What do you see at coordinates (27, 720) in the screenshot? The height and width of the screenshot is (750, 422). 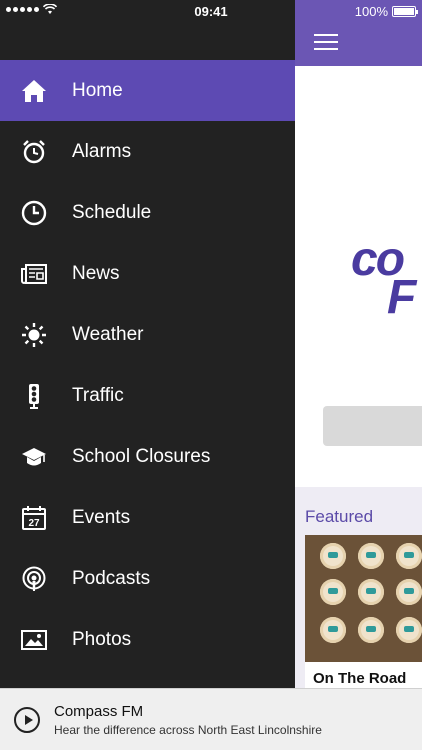 I see `play-icon` at bounding box center [27, 720].